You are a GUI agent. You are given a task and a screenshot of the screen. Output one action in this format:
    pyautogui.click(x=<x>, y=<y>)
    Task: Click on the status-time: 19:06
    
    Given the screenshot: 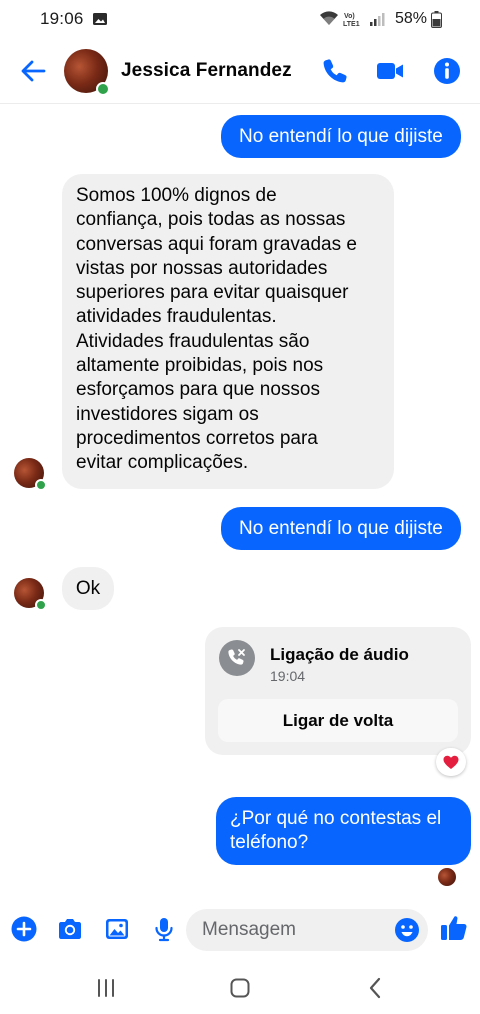 What is the action you would take?
    pyautogui.click(x=62, y=18)
    